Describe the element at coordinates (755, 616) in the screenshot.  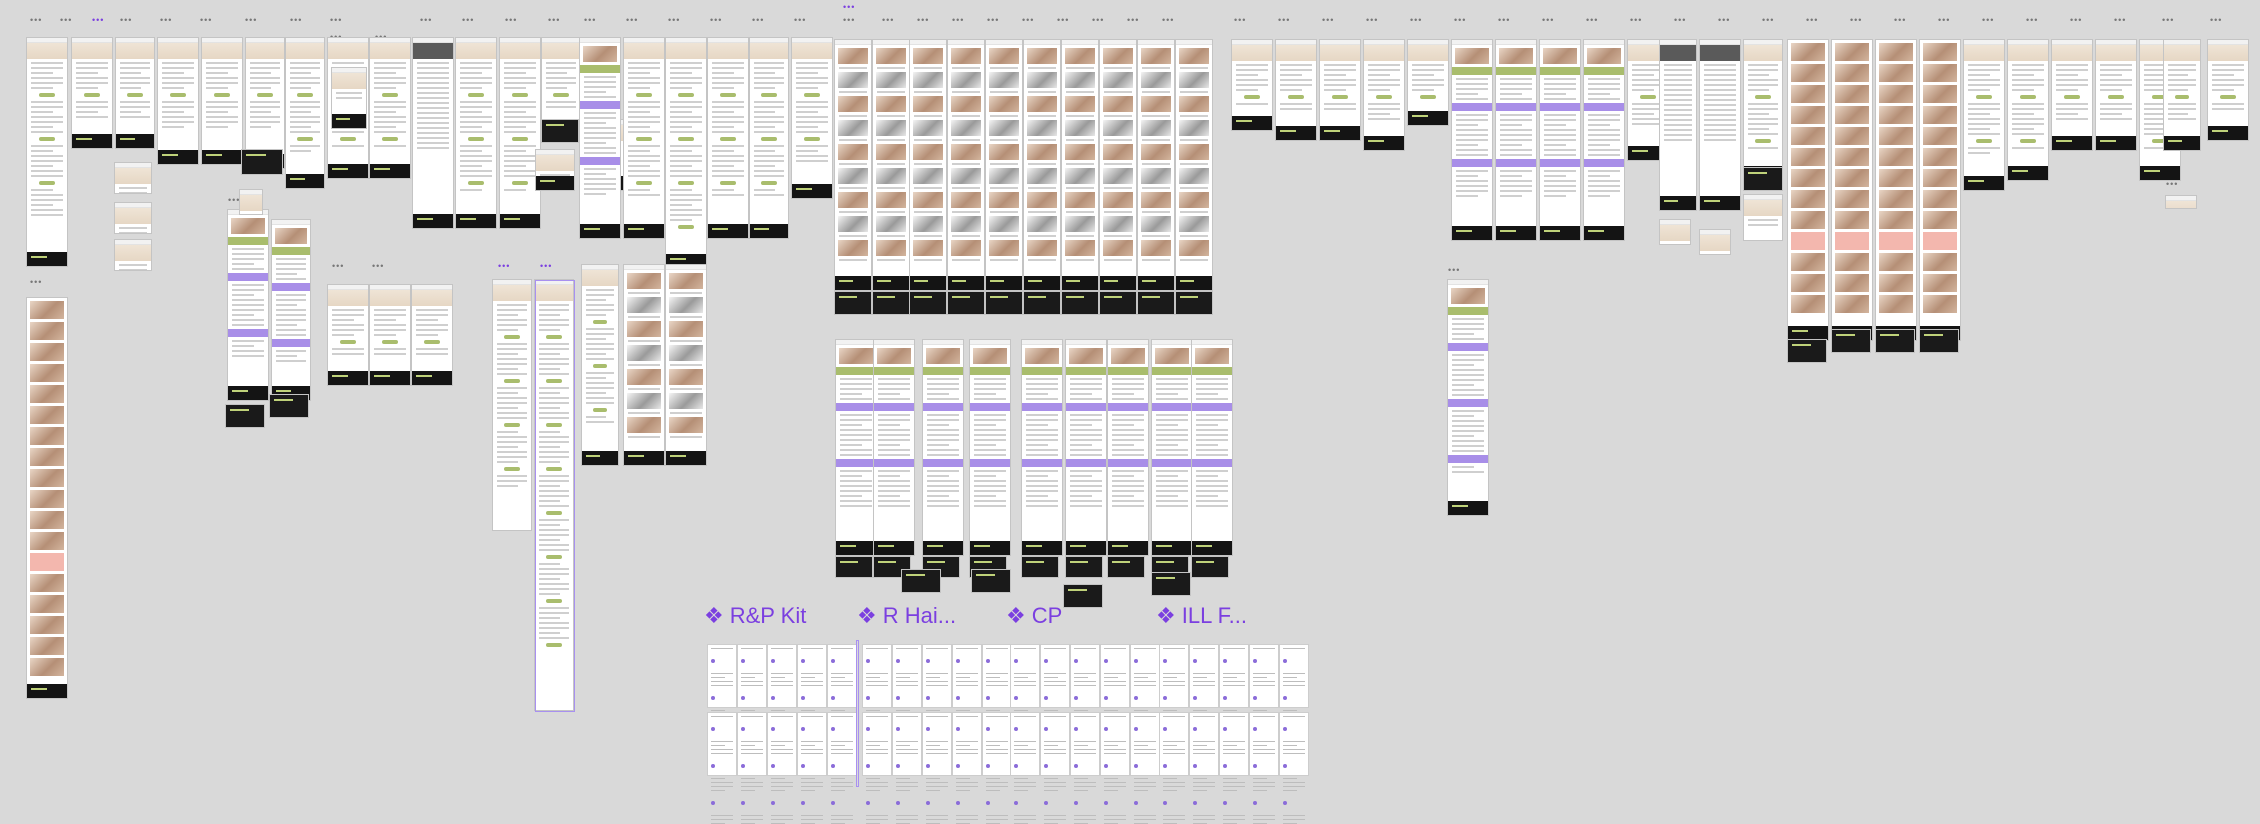
I see `component-set-label-rp-kit: ❖ R&P Kit` at that location.